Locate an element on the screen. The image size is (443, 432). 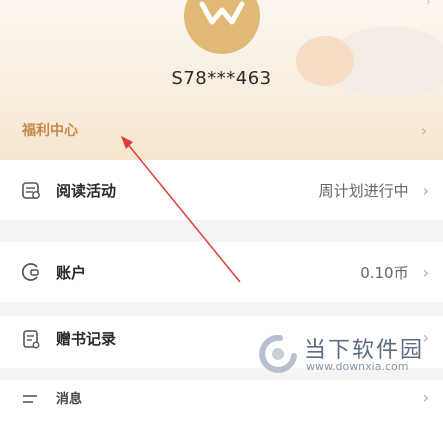
account-balance: 0.10币 is located at coordinates (384, 272).